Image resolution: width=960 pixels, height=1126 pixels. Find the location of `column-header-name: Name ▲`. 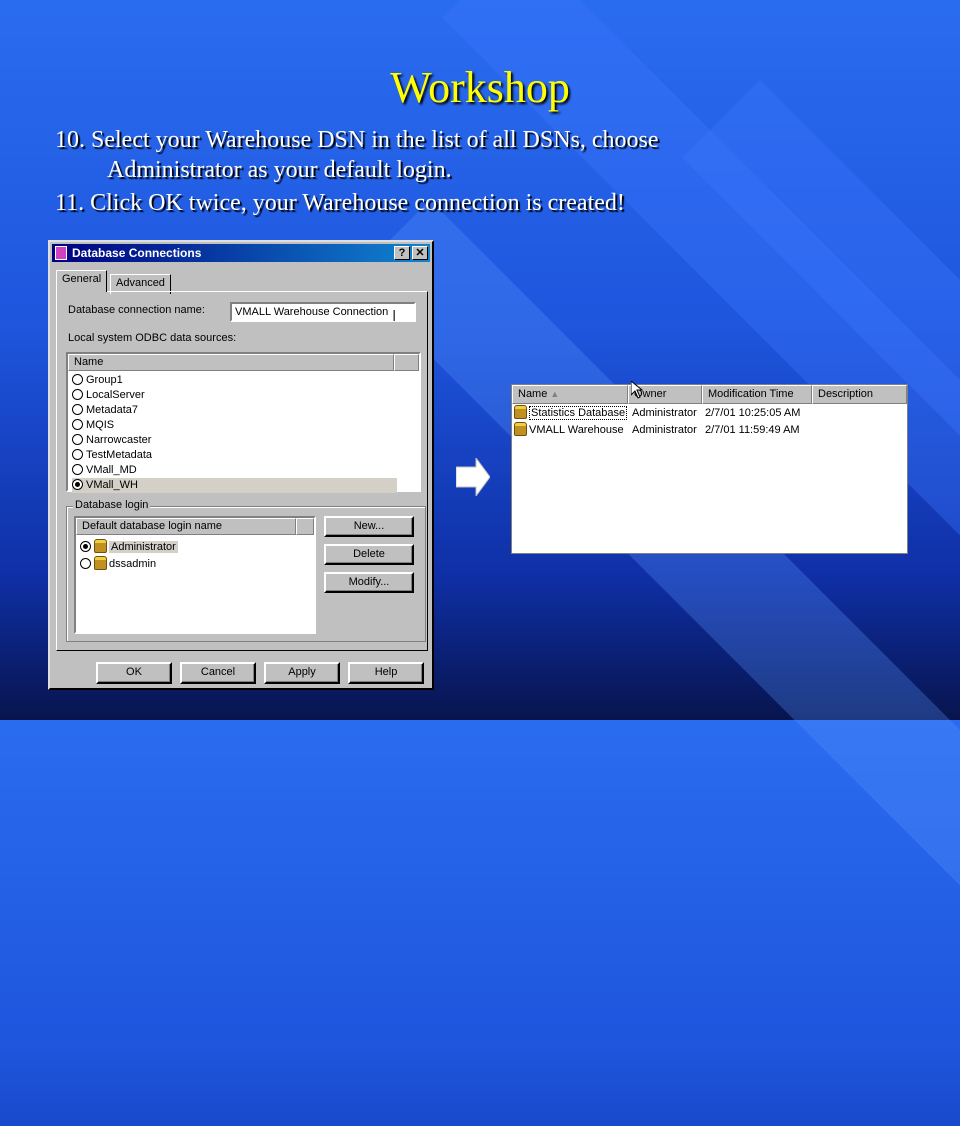

column-header-name: Name ▲ is located at coordinates (570, 394).